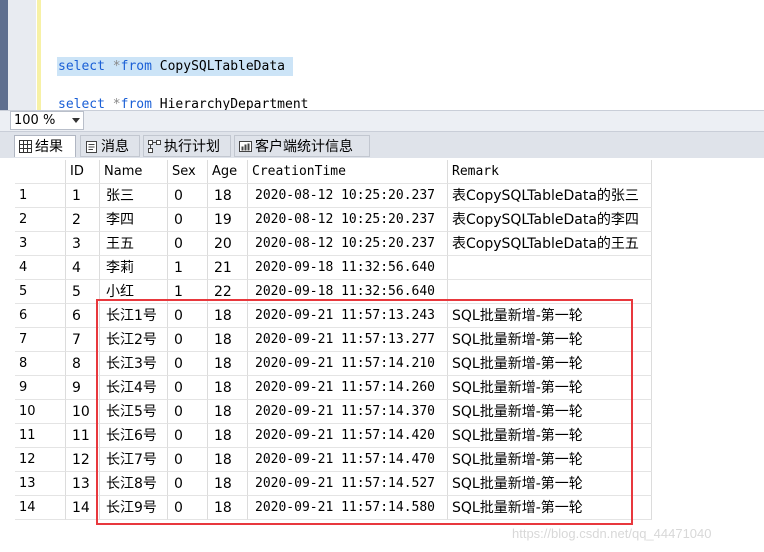 The image size is (764, 552). Describe the element at coordinates (550, 220) in the screenshot. I see `table-cell: 表CopySQLTableData的李四` at that location.